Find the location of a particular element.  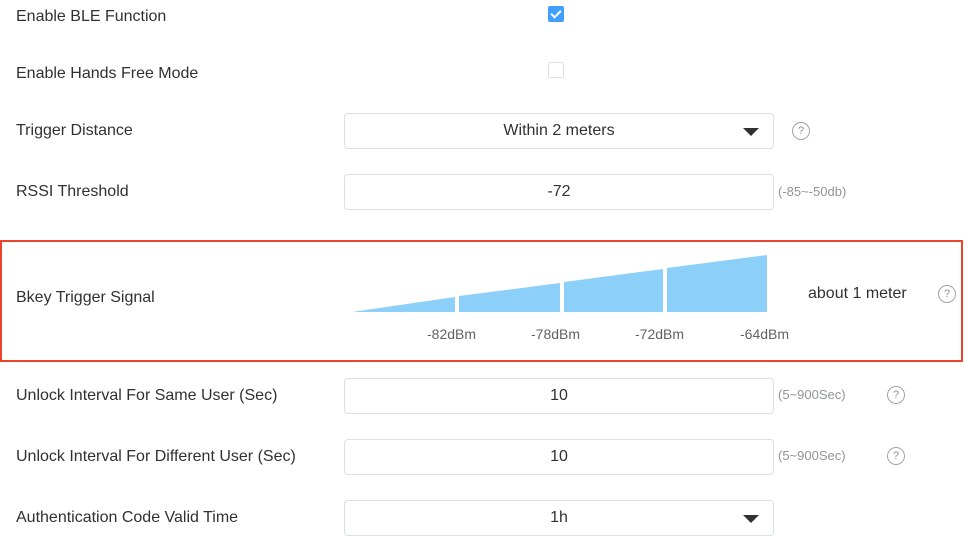

rssi-threshold-value: -72 is located at coordinates (559, 191).